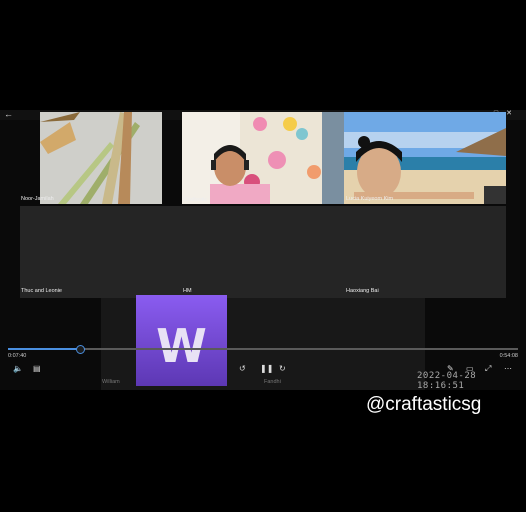  Describe the element at coordinates (370, 199) in the screenshot. I see `participant-name: Lucia Kuiyeom Kim` at that location.